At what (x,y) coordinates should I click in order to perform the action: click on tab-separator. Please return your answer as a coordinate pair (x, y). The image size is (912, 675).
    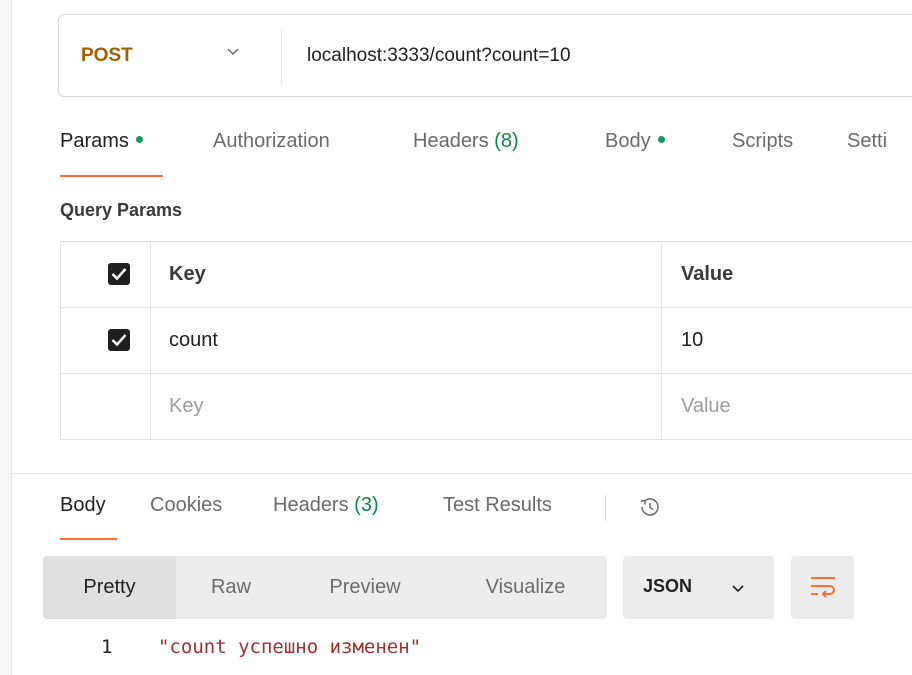
    Looking at the image, I should click on (605, 508).